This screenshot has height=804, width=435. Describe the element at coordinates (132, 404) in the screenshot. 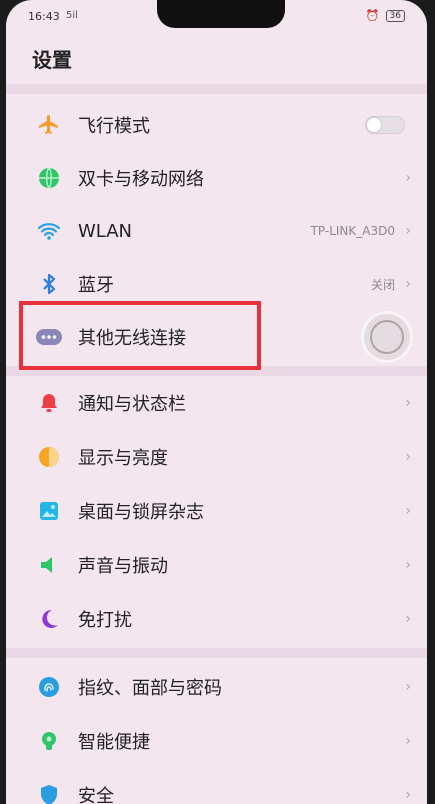

I see `item-label: 通知与状态栏` at that location.